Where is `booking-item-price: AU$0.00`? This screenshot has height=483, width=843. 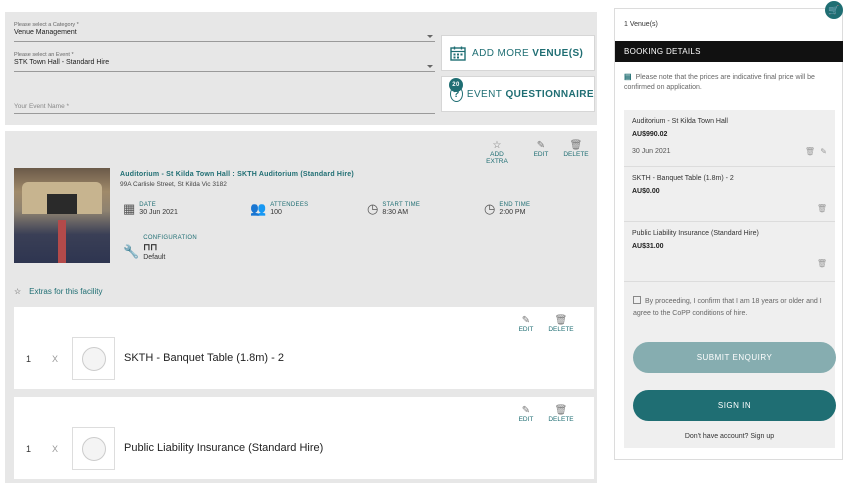
booking-item-price: AU$0.00 is located at coordinates (646, 191).